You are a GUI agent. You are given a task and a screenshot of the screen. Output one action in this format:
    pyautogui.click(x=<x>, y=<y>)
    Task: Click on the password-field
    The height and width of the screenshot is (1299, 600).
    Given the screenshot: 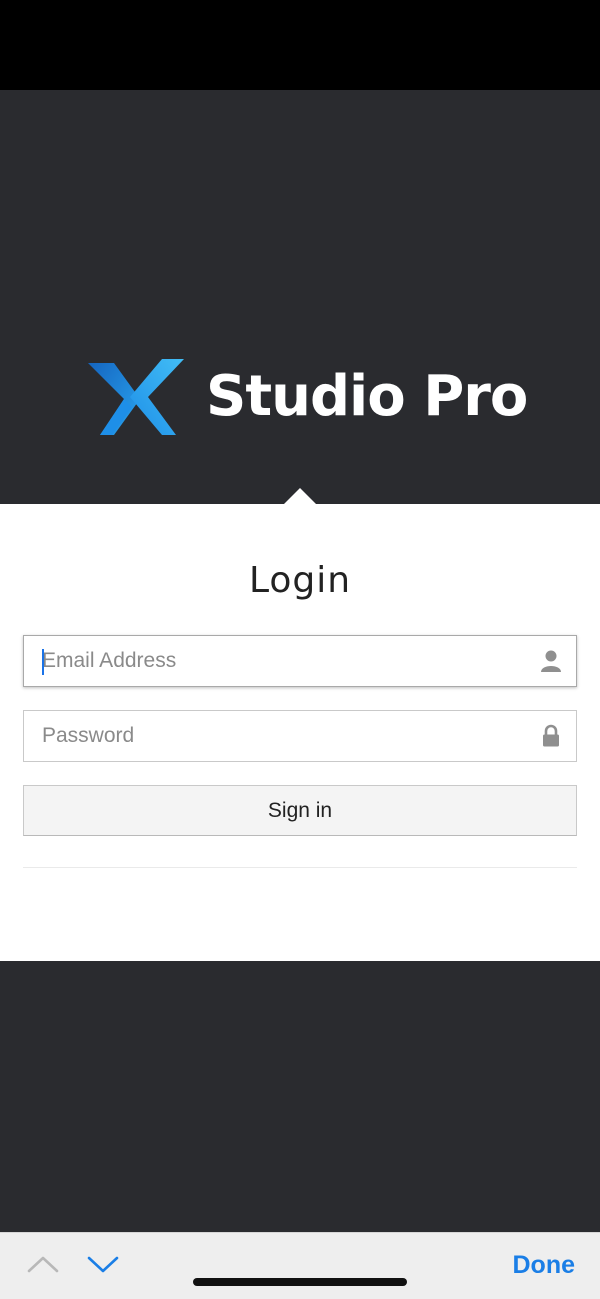 What is the action you would take?
    pyautogui.click(x=300, y=736)
    